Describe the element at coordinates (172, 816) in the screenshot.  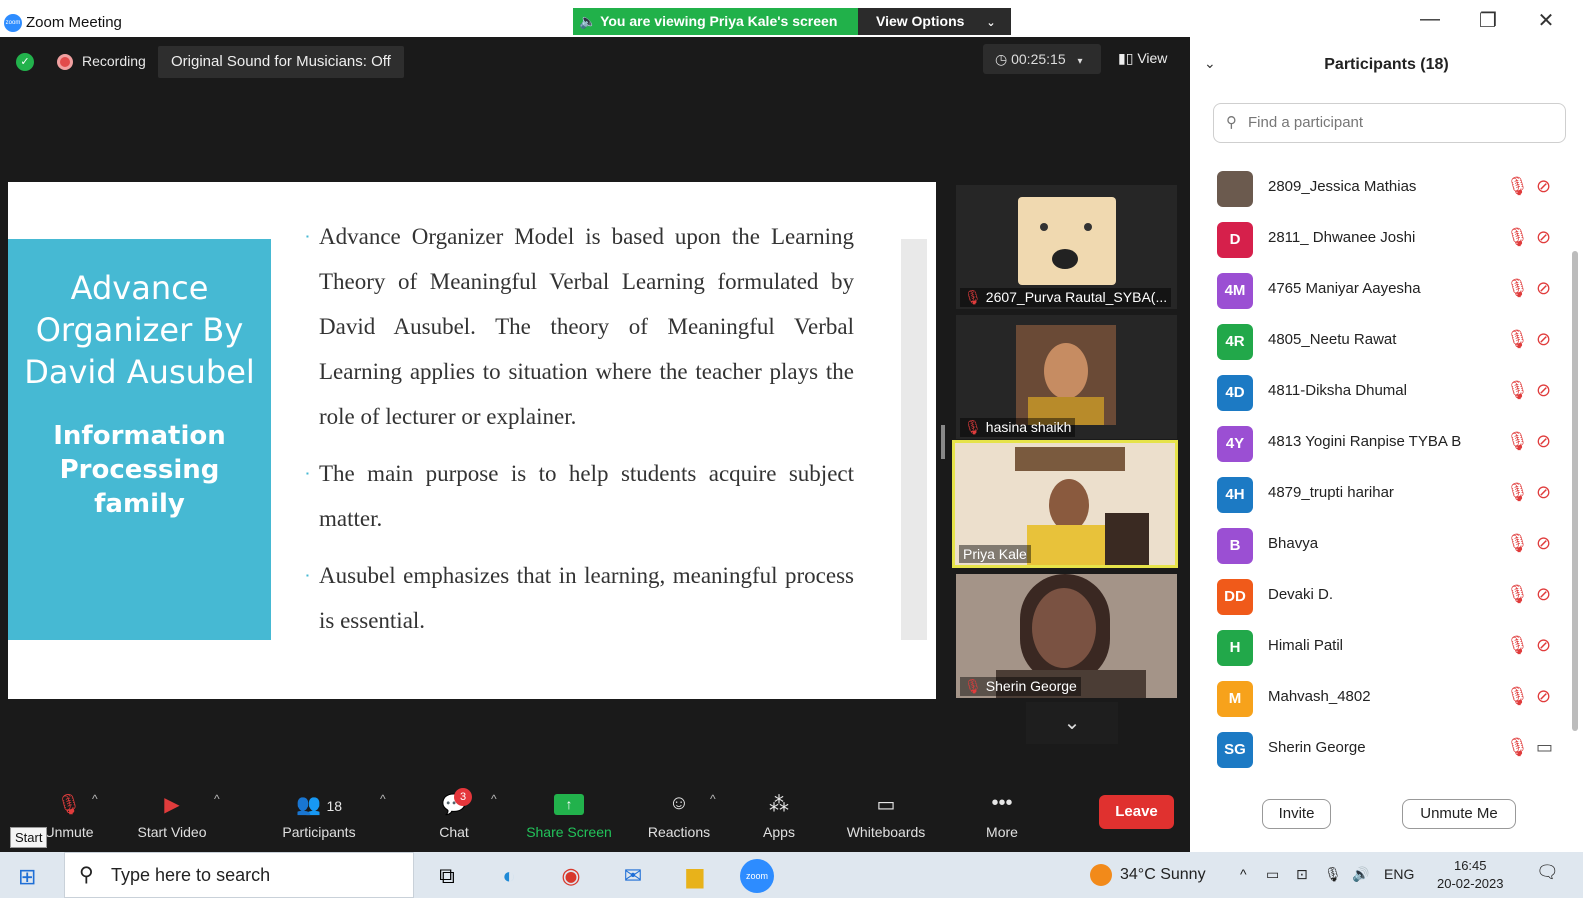
I see `start-video-button: ▶ Start Video` at that location.